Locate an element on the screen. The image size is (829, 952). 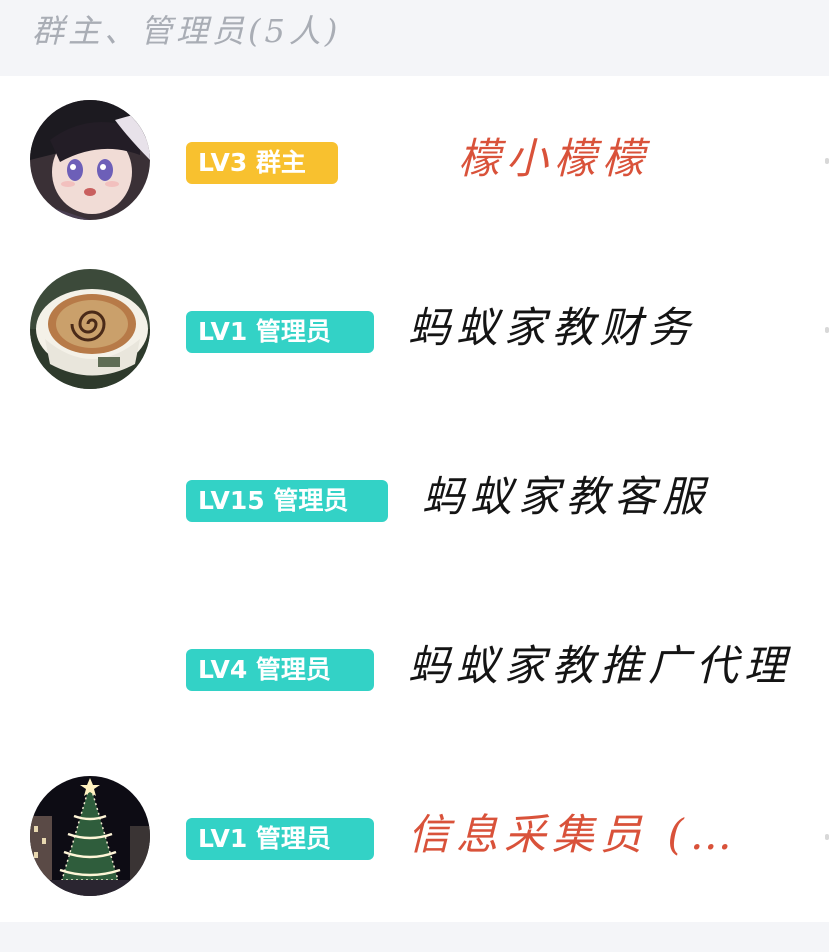
list-bottom-divider is located at coordinates (414, 937).